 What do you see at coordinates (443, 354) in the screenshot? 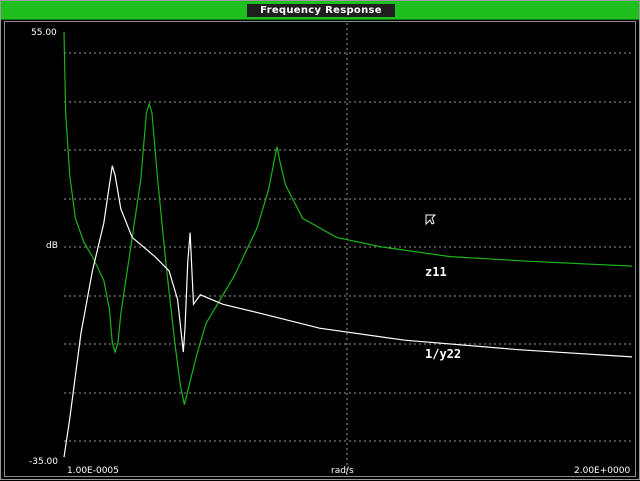
I see `series-label-1-y22: 1/y22` at bounding box center [443, 354].